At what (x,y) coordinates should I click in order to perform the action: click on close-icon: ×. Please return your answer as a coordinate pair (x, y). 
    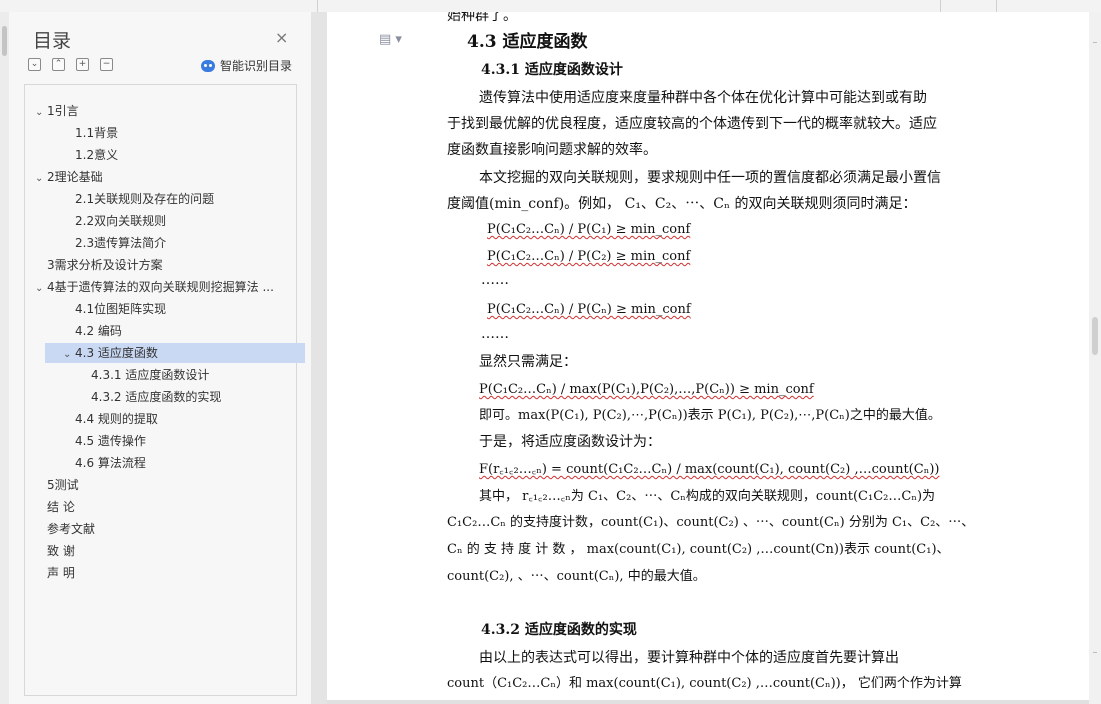
    Looking at the image, I should click on (281, 37).